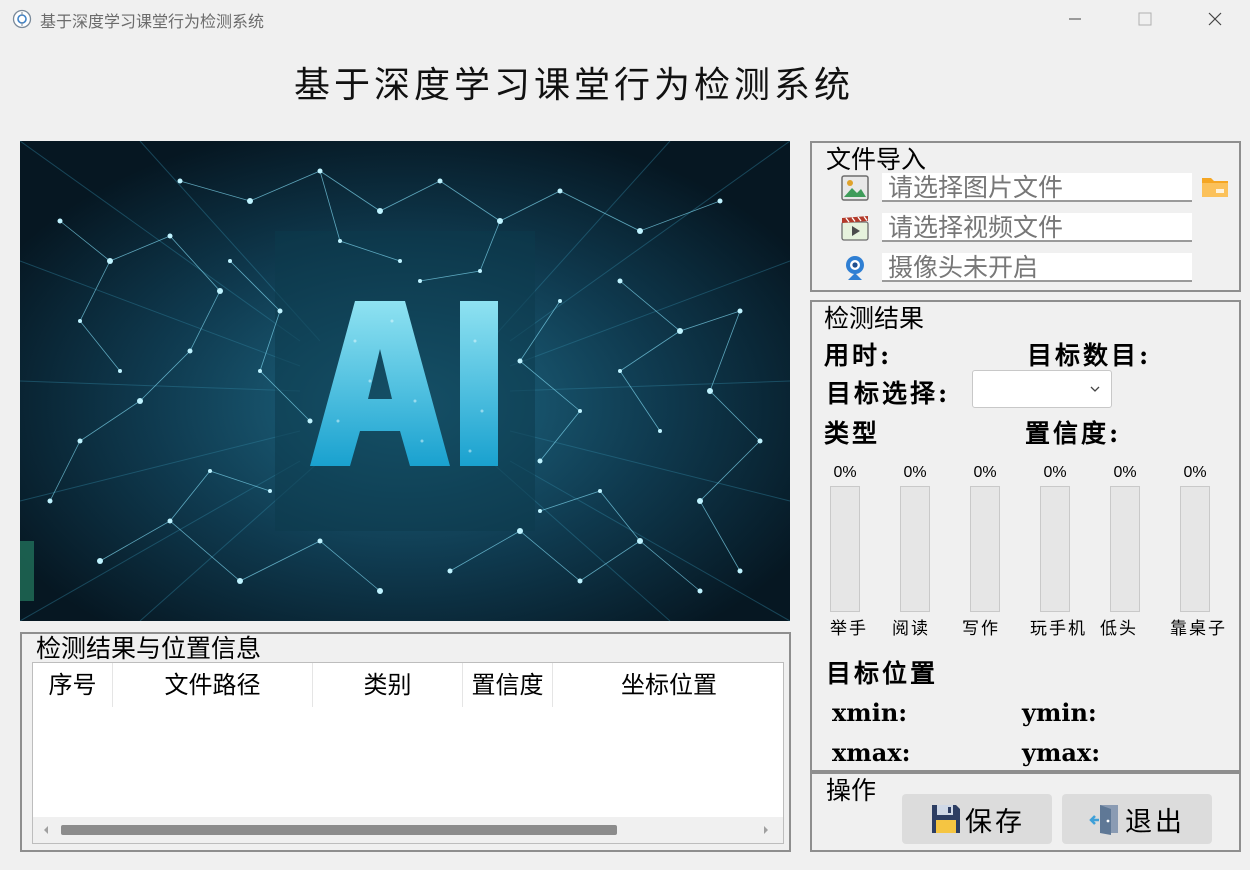 The width and height of the screenshot is (1250, 870). Describe the element at coordinates (946, 819) in the screenshot. I see `save-icon` at that location.